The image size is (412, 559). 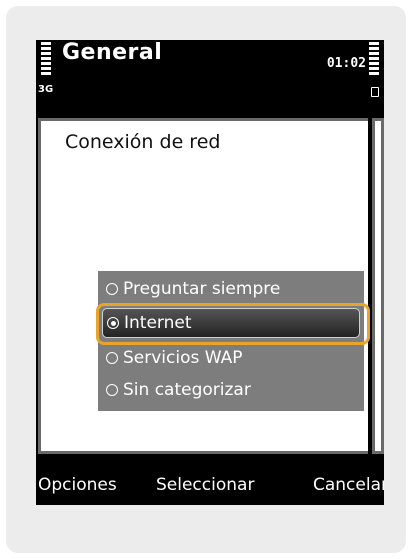 I want to click on page-heading: Conexión de red, so click(x=143, y=142).